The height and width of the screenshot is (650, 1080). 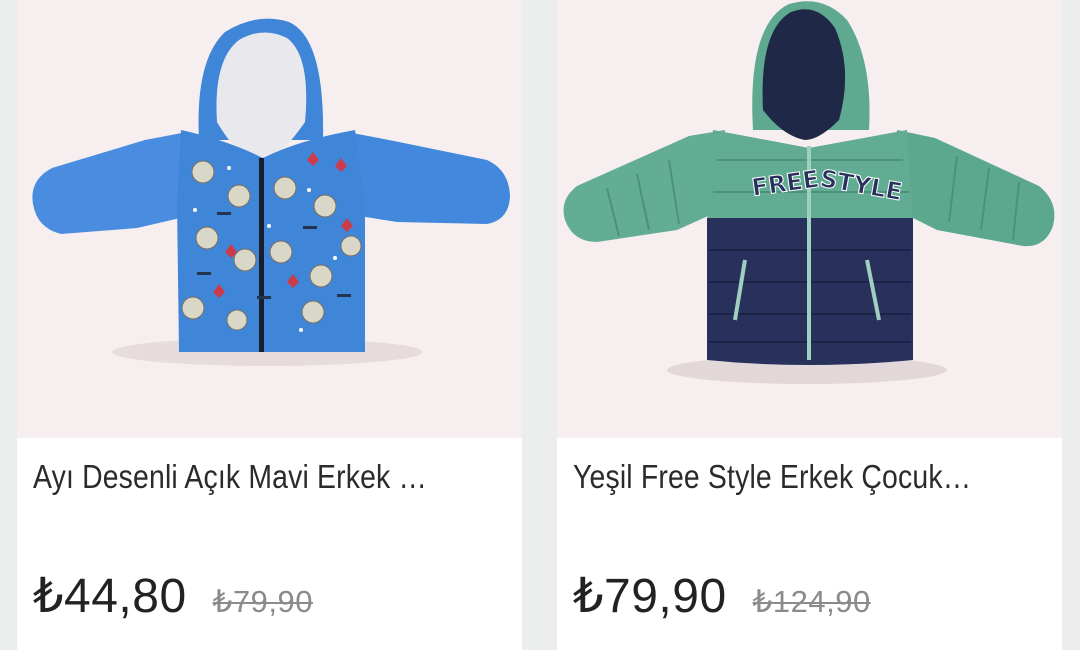 I want to click on original-price: ₺79,90, so click(x=262, y=601).